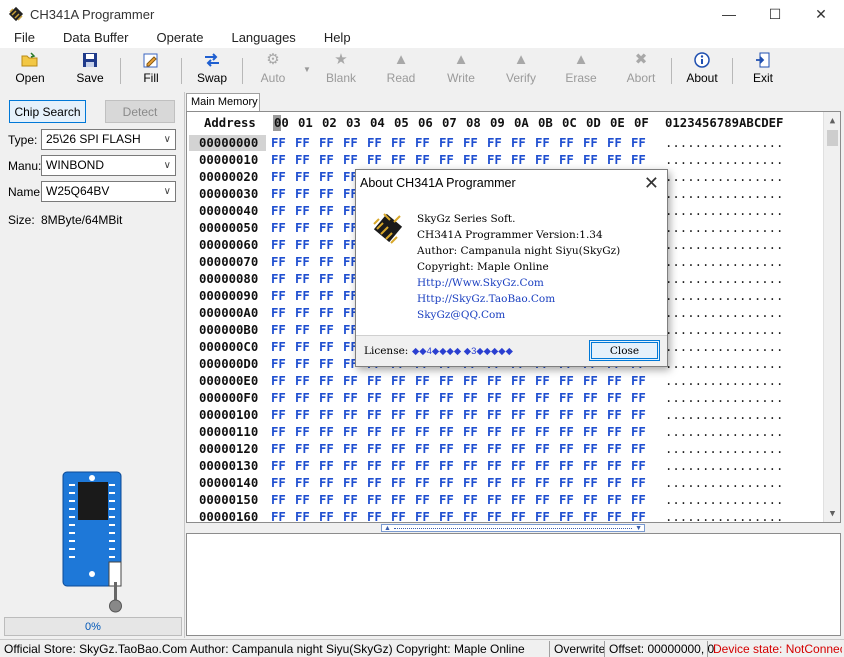  I want to click on menu-languages: Languages, so click(263, 38).